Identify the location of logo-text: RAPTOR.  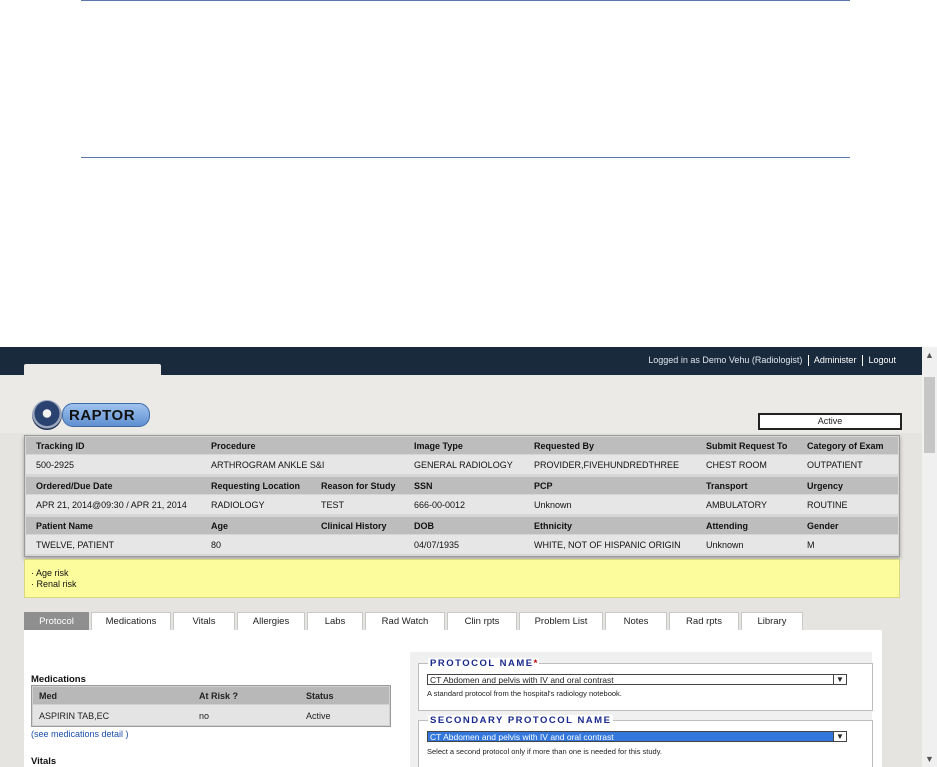
(102, 415).